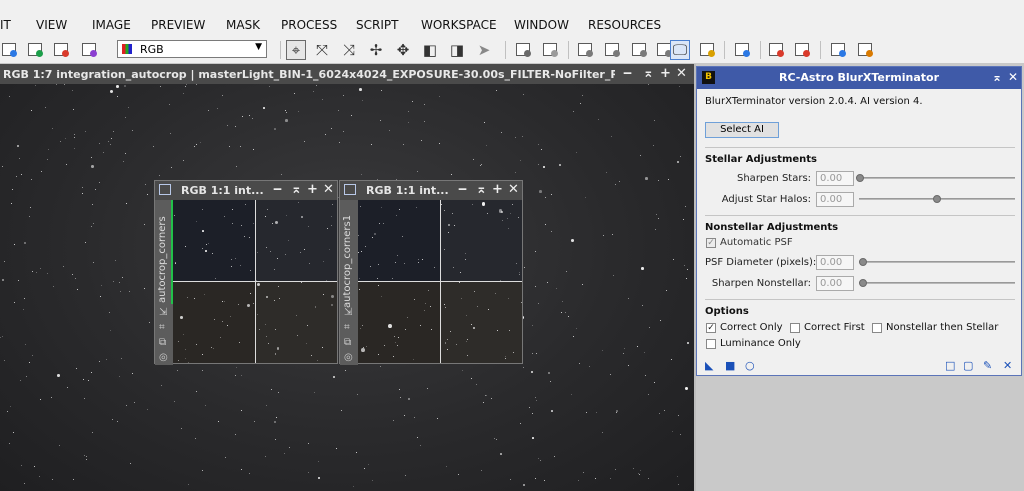 The width and height of the screenshot is (1024, 491). What do you see at coordinates (347, 261) in the screenshot?
I see `preview-2-label: autocrop_corners1` at bounding box center [347, 261].